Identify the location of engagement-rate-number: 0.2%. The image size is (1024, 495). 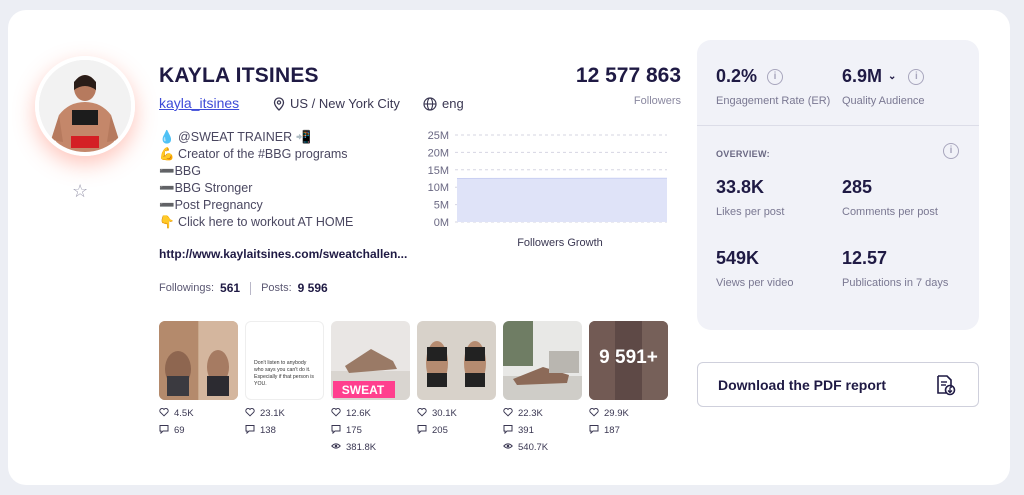
(737, 76).